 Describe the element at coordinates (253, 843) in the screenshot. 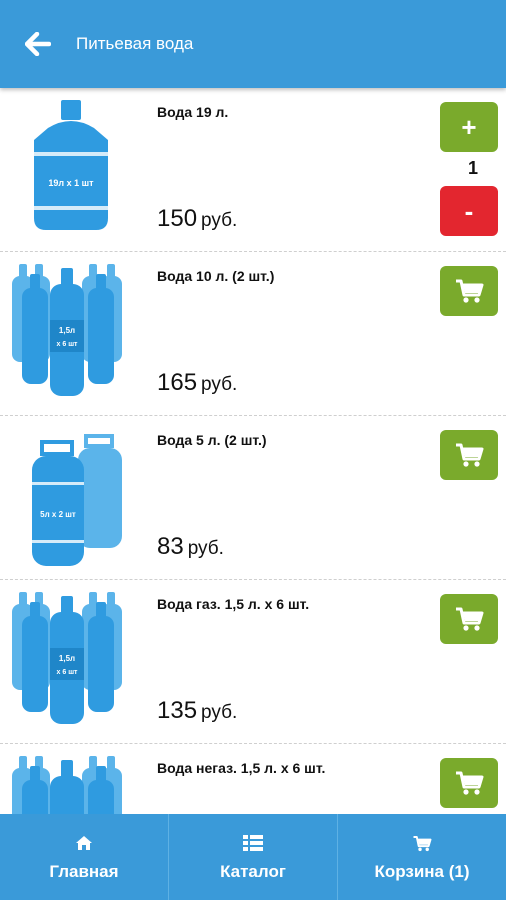

I see `list-icon` at that location.